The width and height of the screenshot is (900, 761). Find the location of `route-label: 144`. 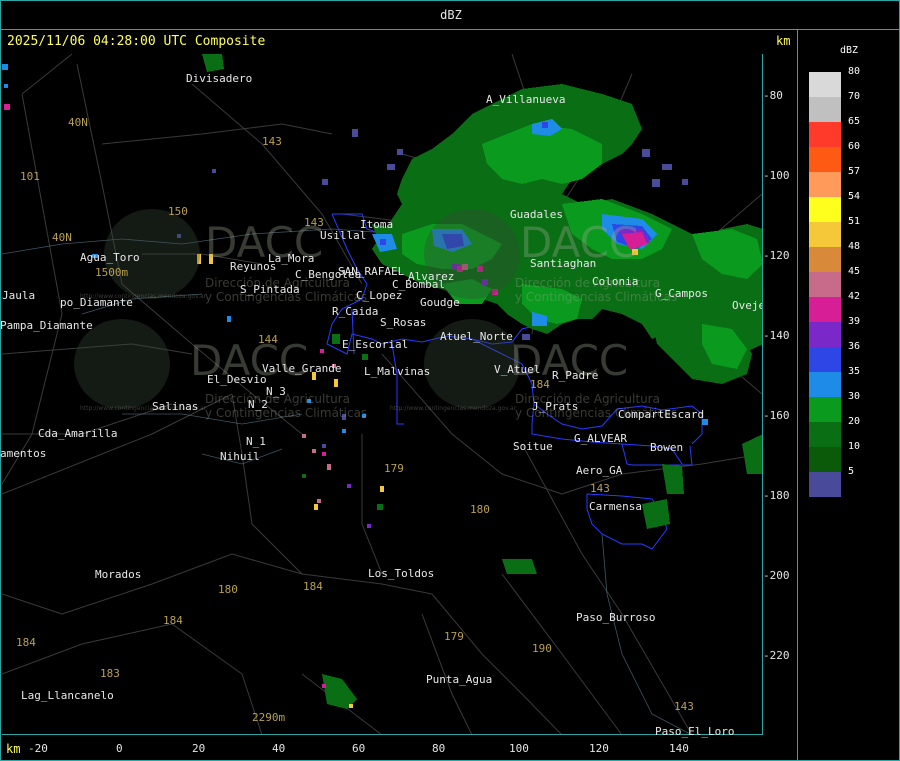

route-label: 144 is located at coordinates (268, 339).